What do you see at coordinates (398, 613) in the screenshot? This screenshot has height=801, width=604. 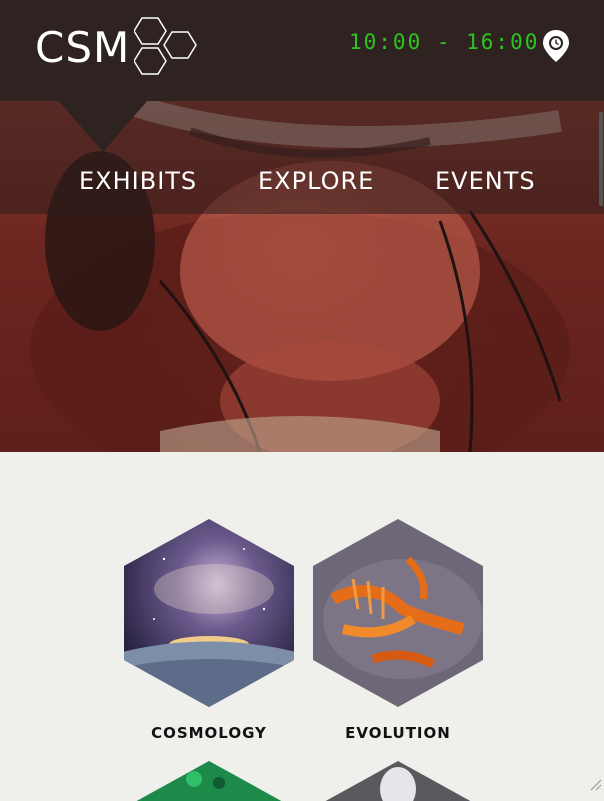 I see `evolution-tile-image` at bounding box center [398, 613].